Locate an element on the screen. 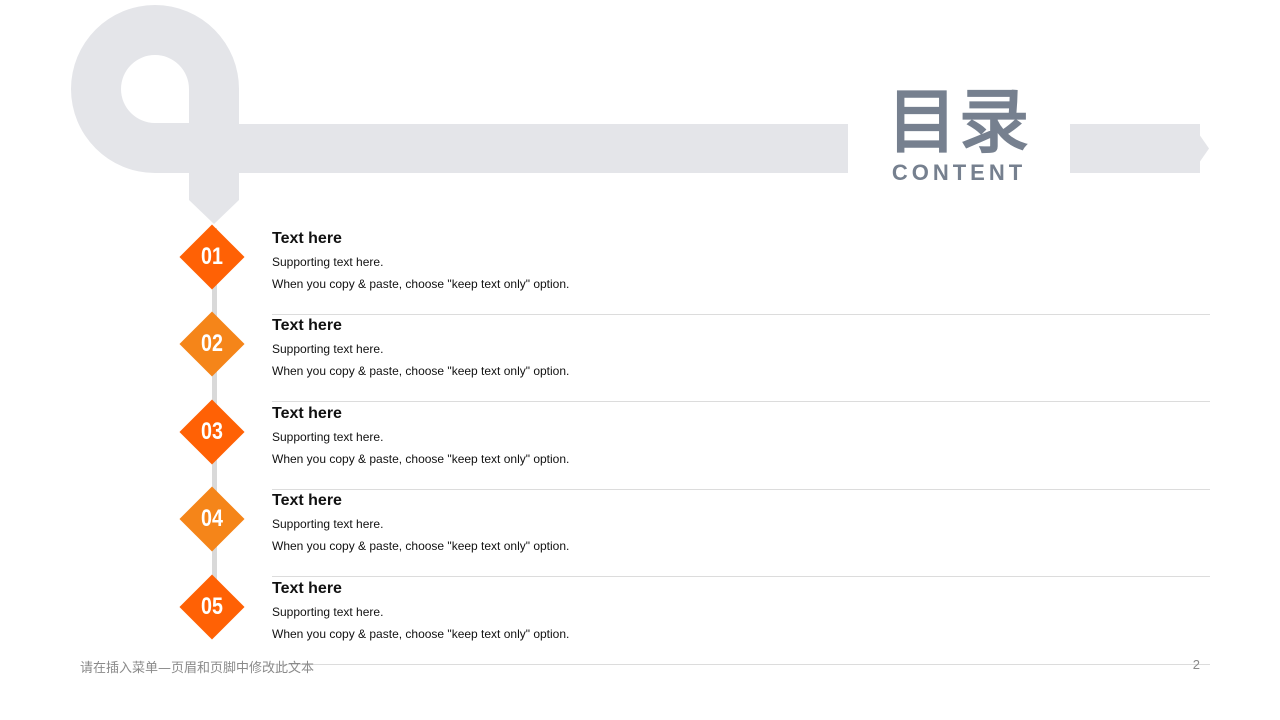 The width and height of the screenshot is (1280, 720). item-number: 03 is located at coordinates (212, 431).